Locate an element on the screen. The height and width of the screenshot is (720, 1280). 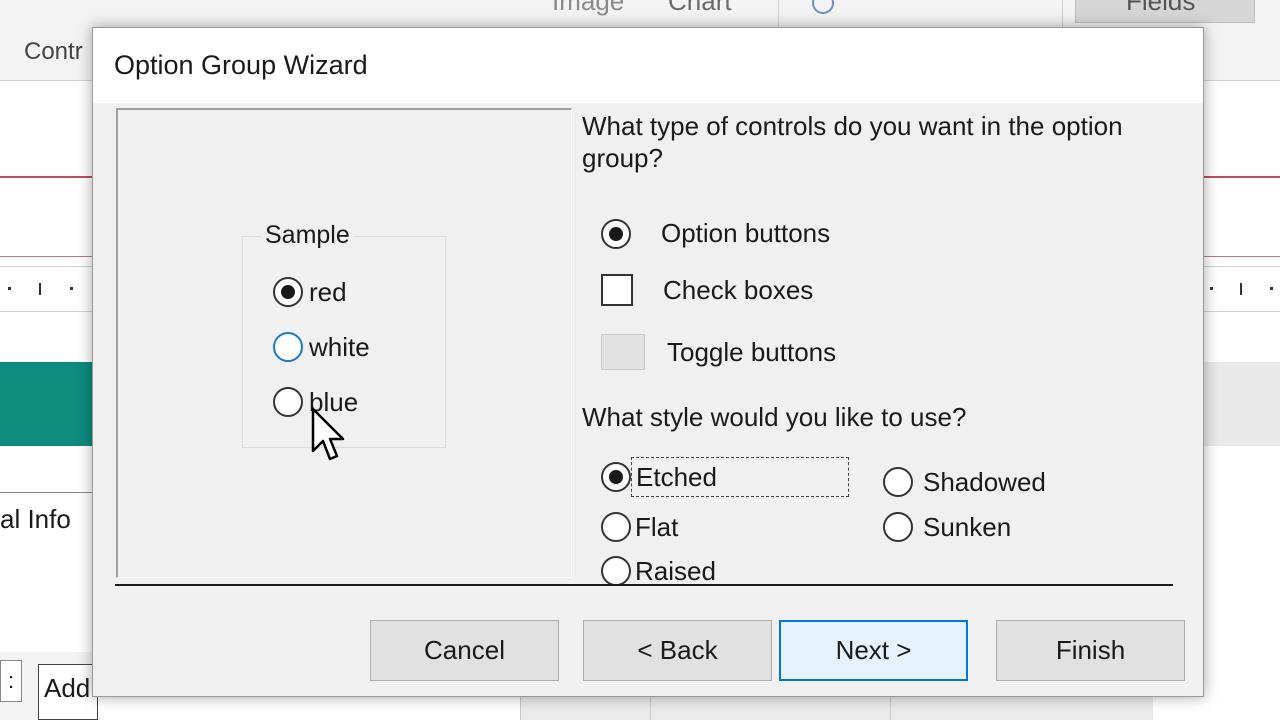
field-label-box: : is located at coordinates (11, 681).